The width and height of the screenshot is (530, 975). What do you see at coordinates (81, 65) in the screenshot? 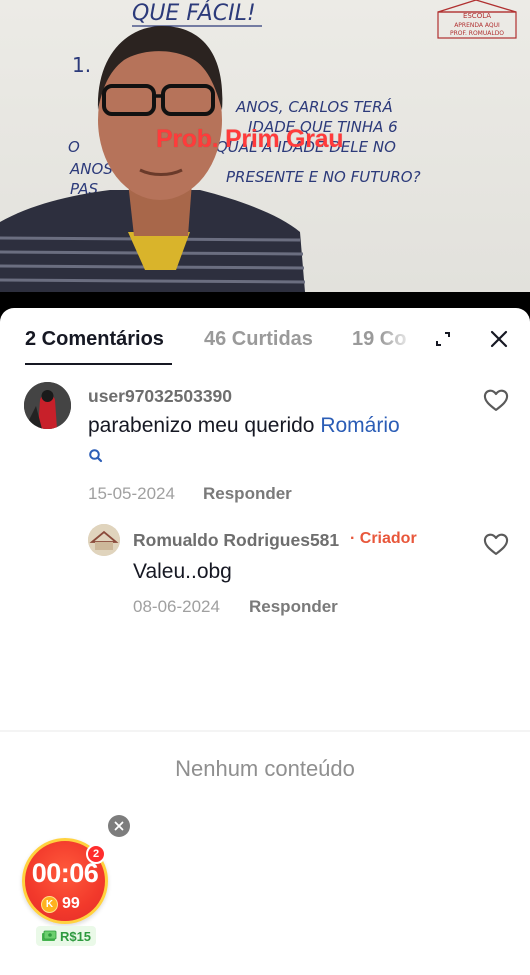
I see `svg-text: 1.` at bounding box center [81, 65].